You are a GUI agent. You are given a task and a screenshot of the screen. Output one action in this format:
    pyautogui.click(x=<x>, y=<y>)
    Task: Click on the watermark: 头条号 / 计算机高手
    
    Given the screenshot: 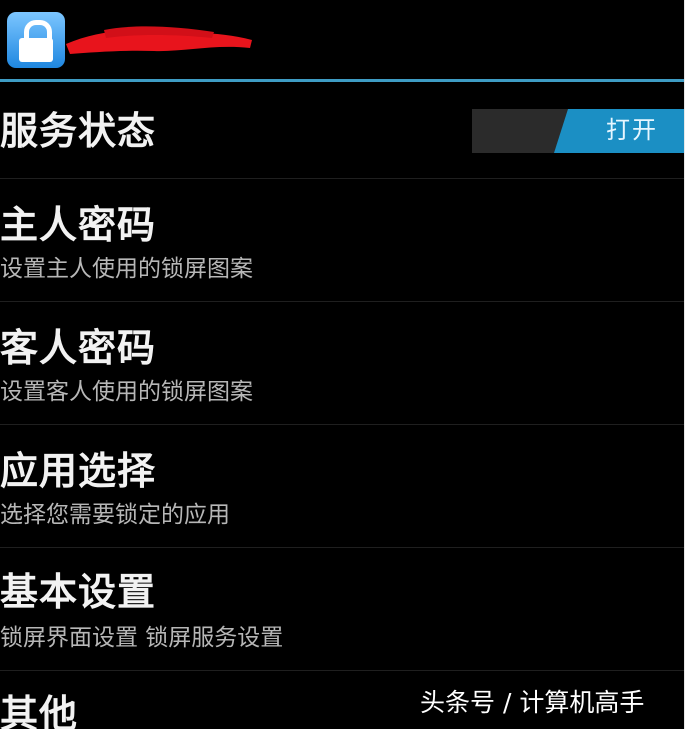 What is the action you would take?
    pyautogui.click(x=532, y=702)
    